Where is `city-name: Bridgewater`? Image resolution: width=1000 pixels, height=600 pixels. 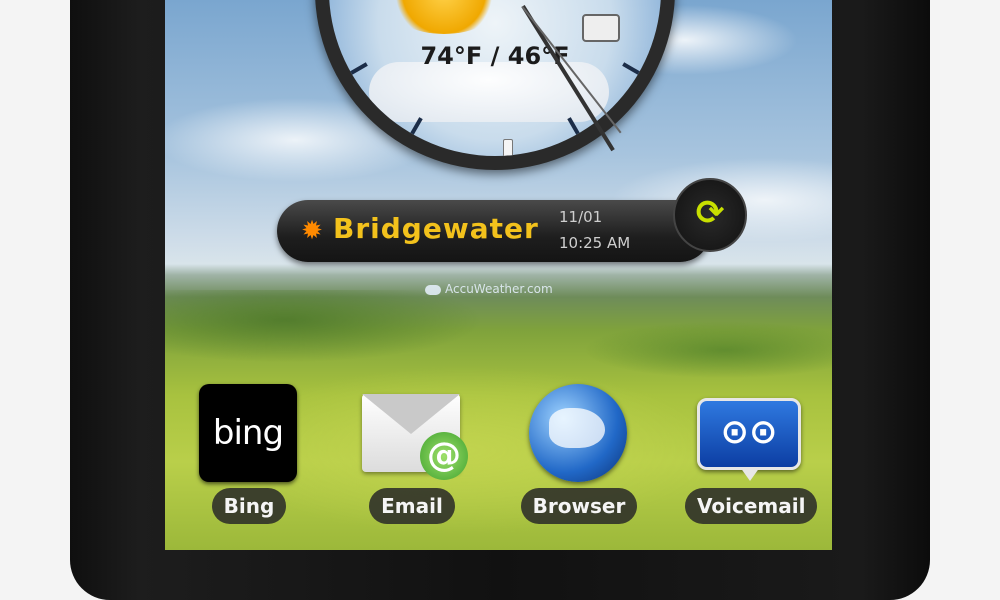
city-name: Bridgewater is located at coordinates (436, 228).